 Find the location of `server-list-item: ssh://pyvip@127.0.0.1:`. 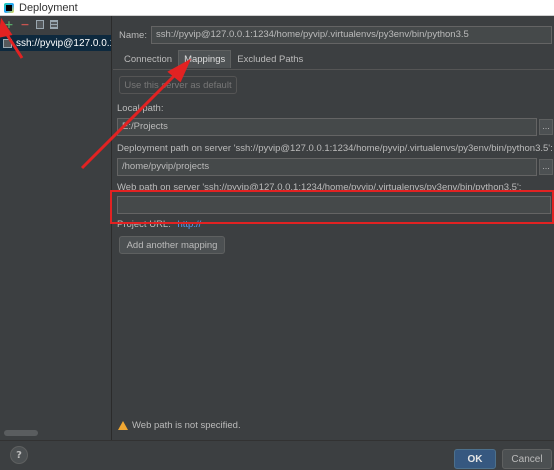

server-list-item: ssh://pyvip@127.0.0.1: is located at coordinates (55, 43).